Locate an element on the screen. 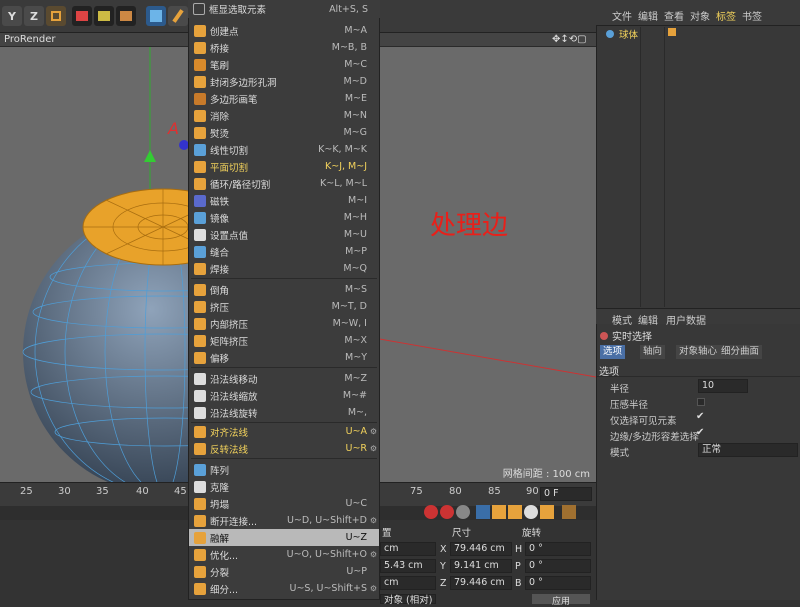 The width and height of the screenshot is (800, 607). prop-visible-only-checkbox: ✔ is located at coordinates (700, 416).